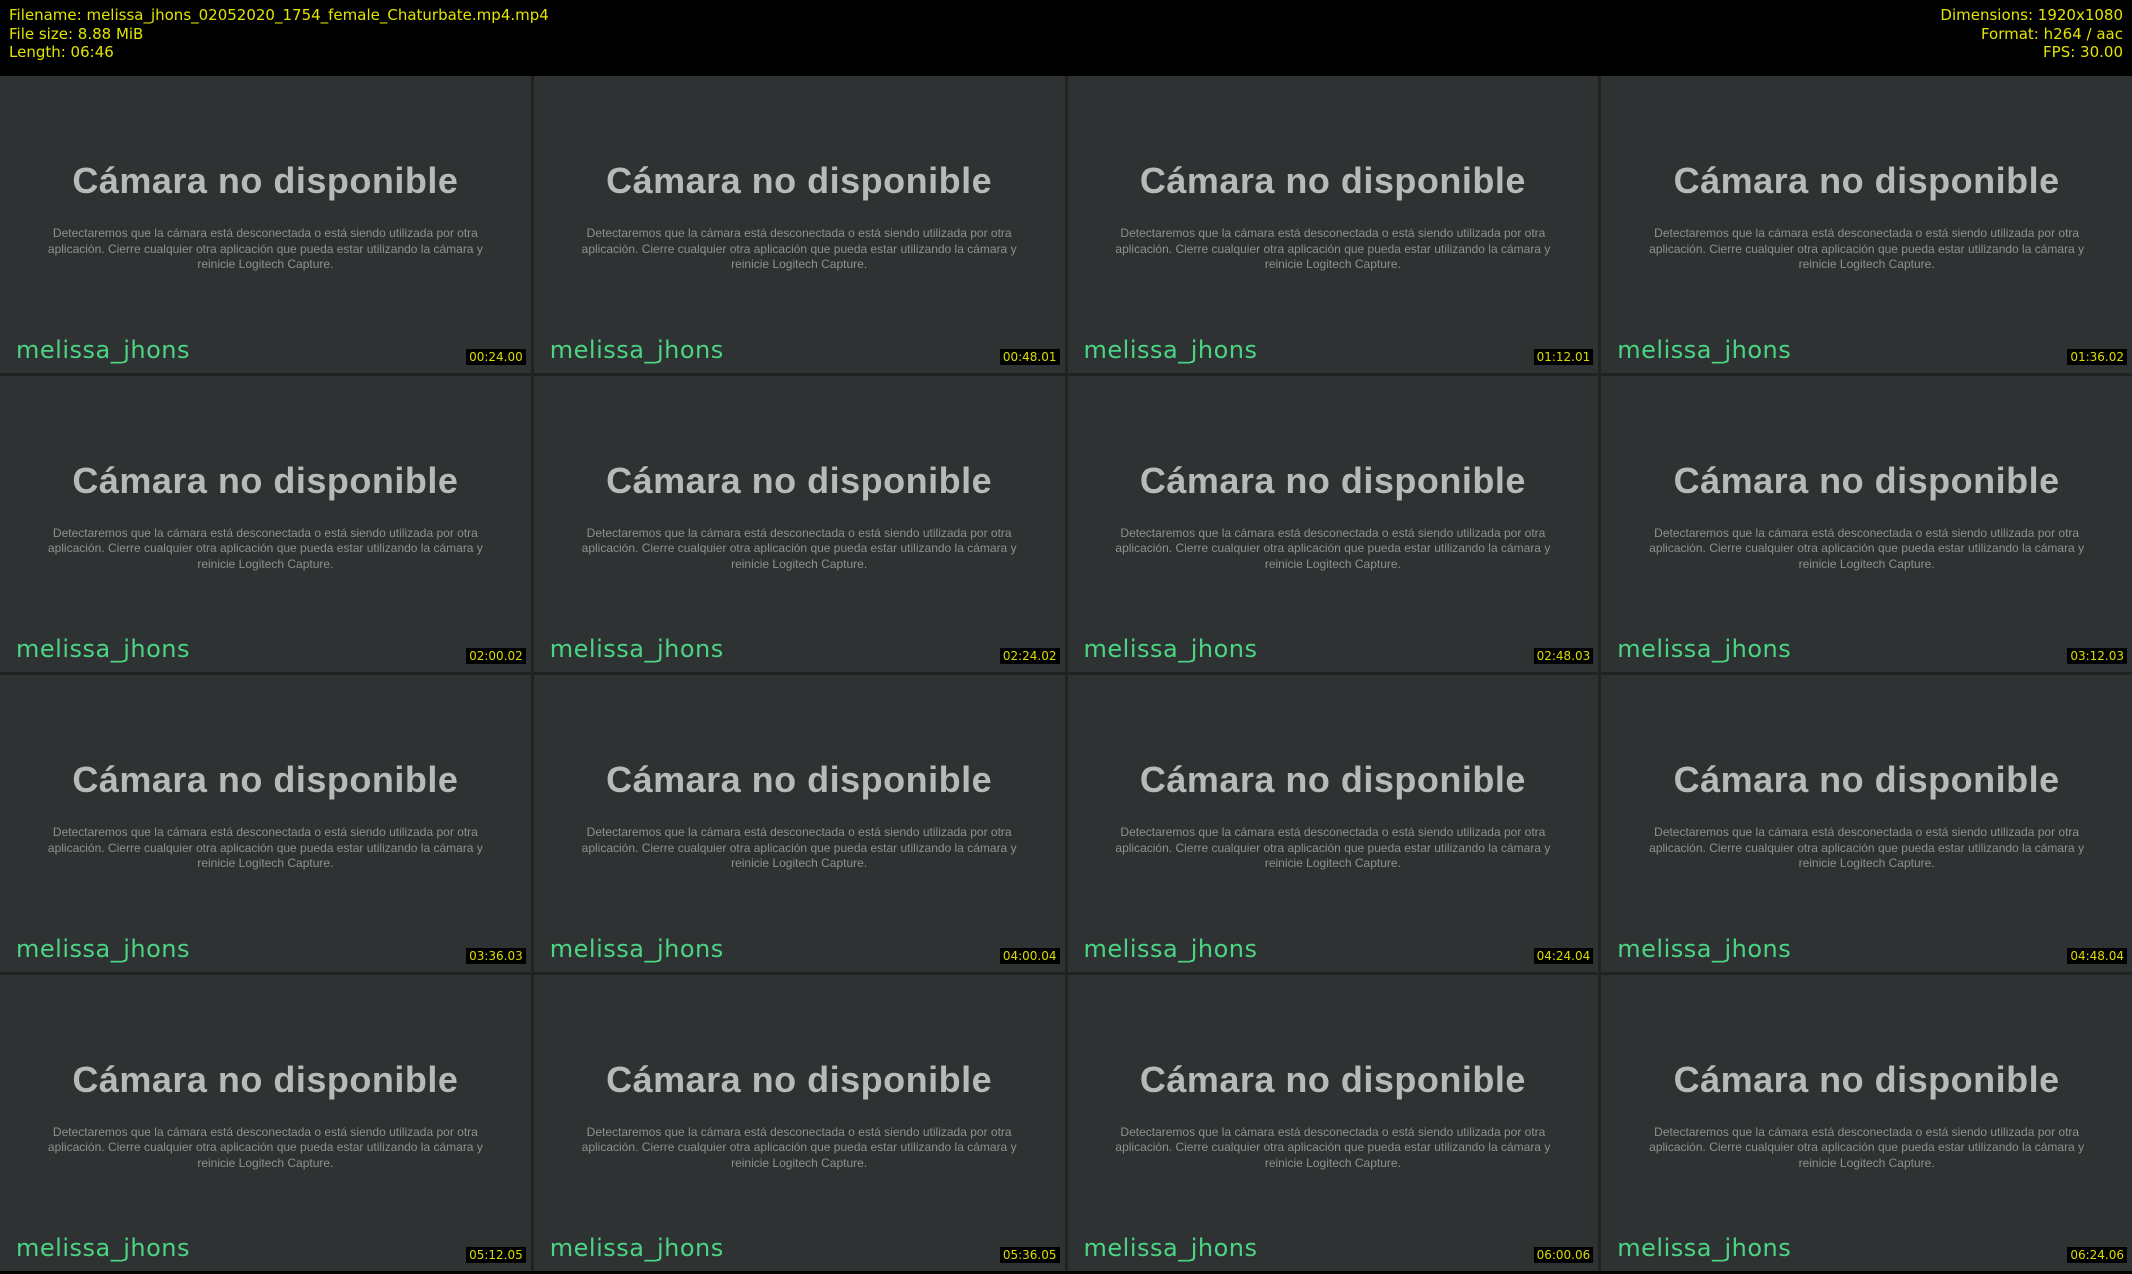 The width and height of the screenshot is (2132, 1274). Describe the element at coordinates (496, 1255) in the screenshot. I see `frame-timestamp: 05:12.05` at that location.